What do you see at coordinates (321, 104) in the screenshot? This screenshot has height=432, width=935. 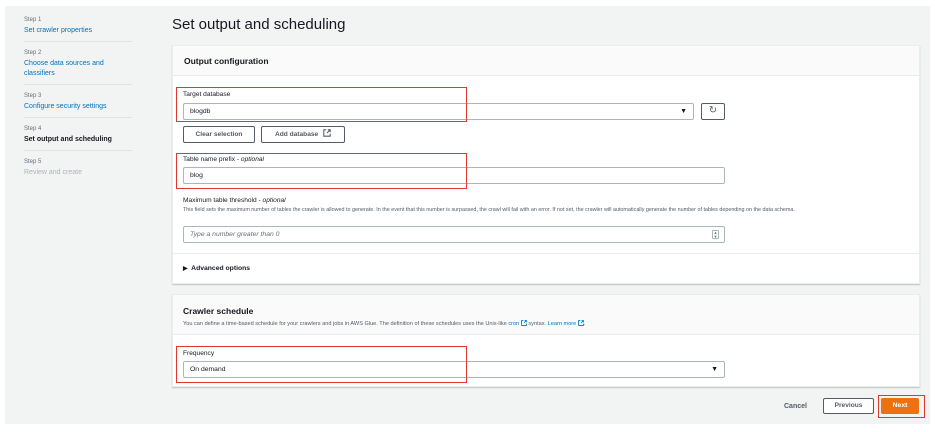 I see `highlight-target-database` at bounding box center [321, 104].